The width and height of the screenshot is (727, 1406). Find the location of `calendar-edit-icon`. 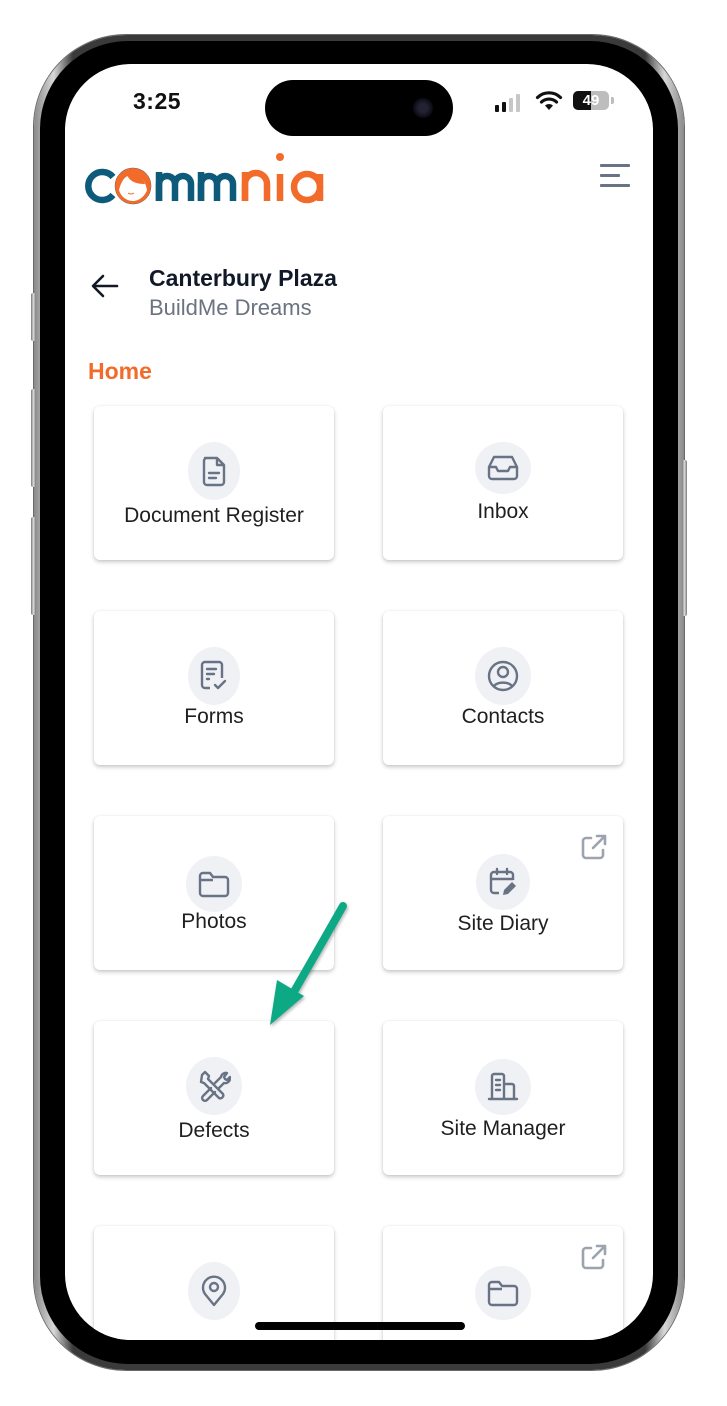

calendar-edit-icon is located at coordinates (502, 881).